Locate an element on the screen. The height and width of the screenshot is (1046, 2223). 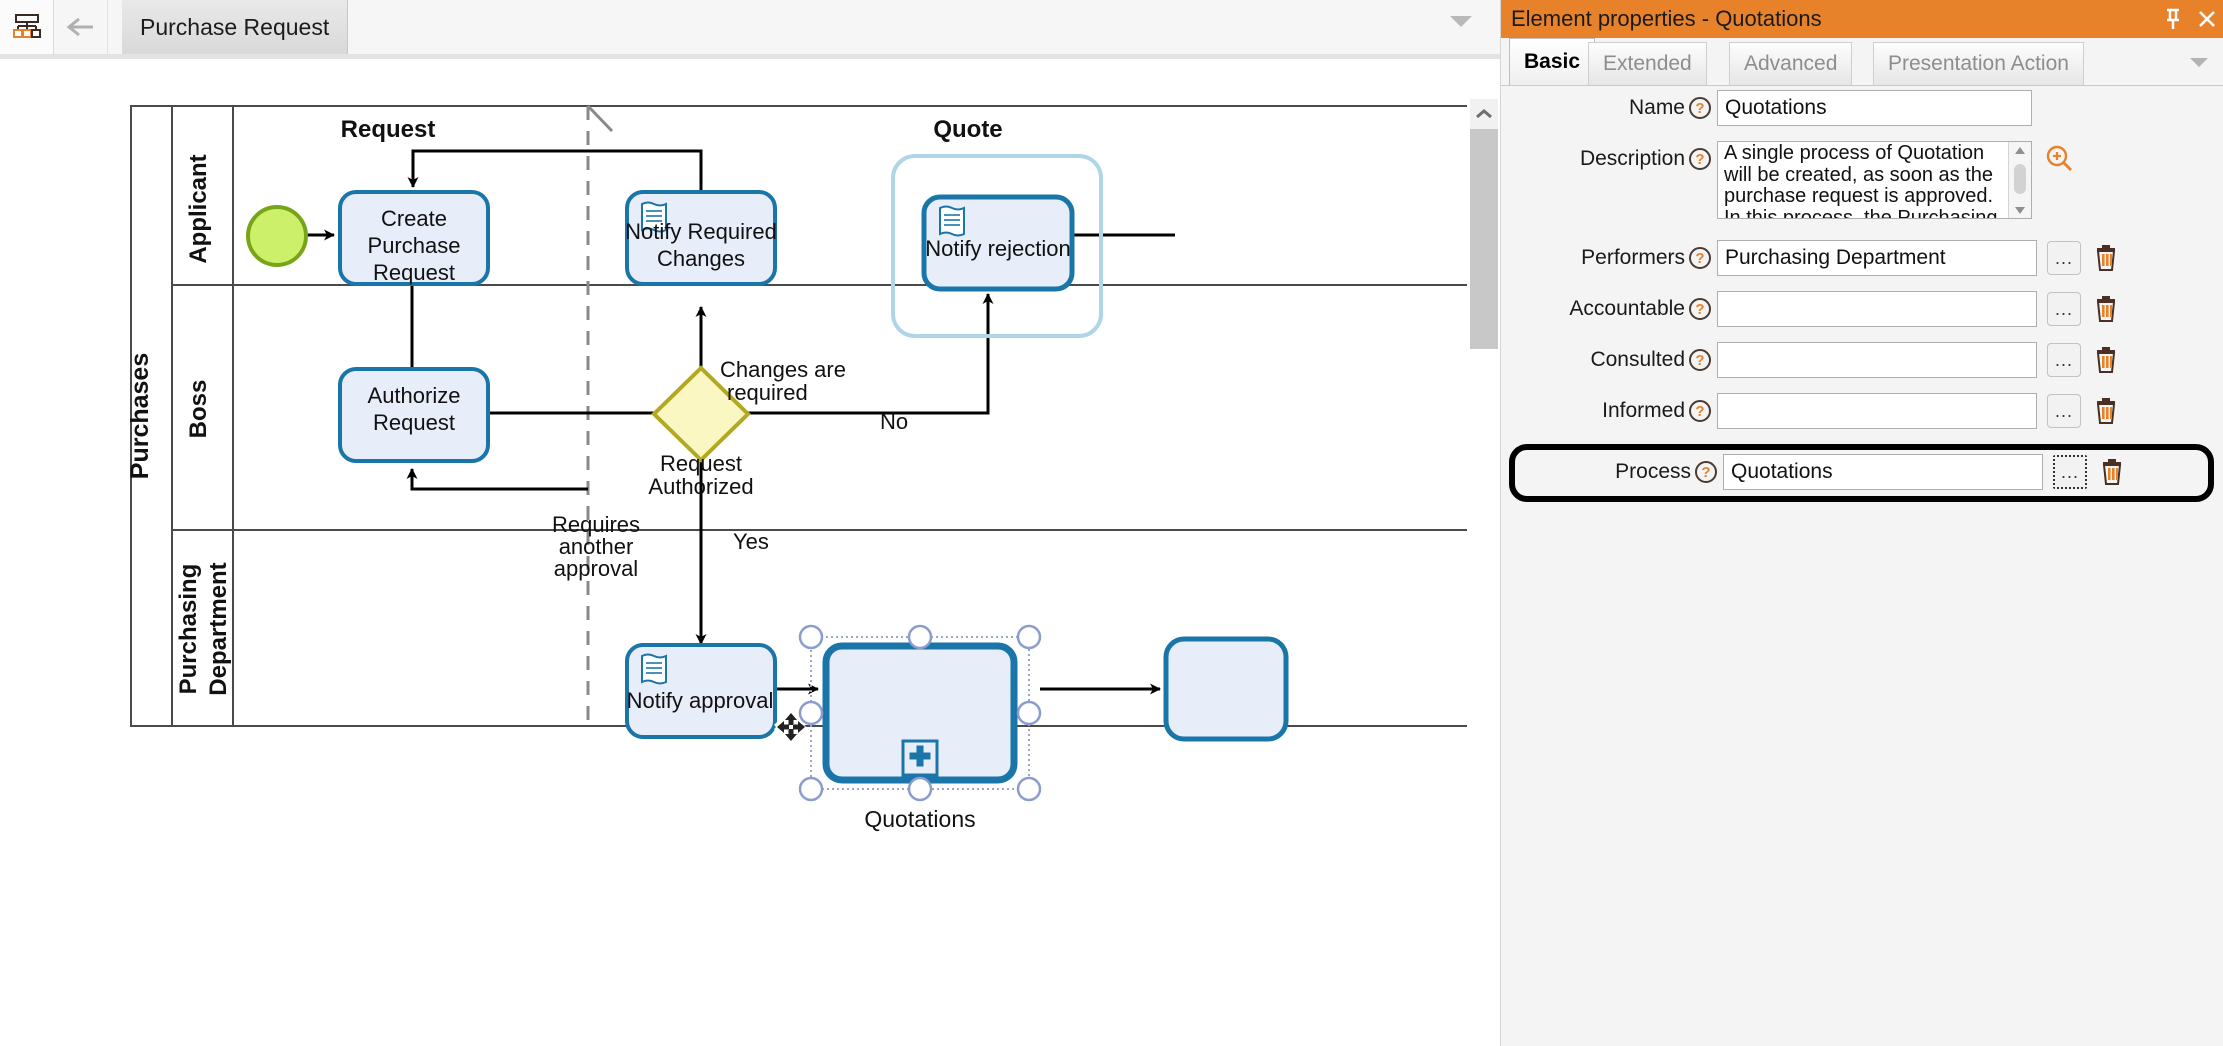
tab-basic: Basic is located at coordinates (1552, 61).